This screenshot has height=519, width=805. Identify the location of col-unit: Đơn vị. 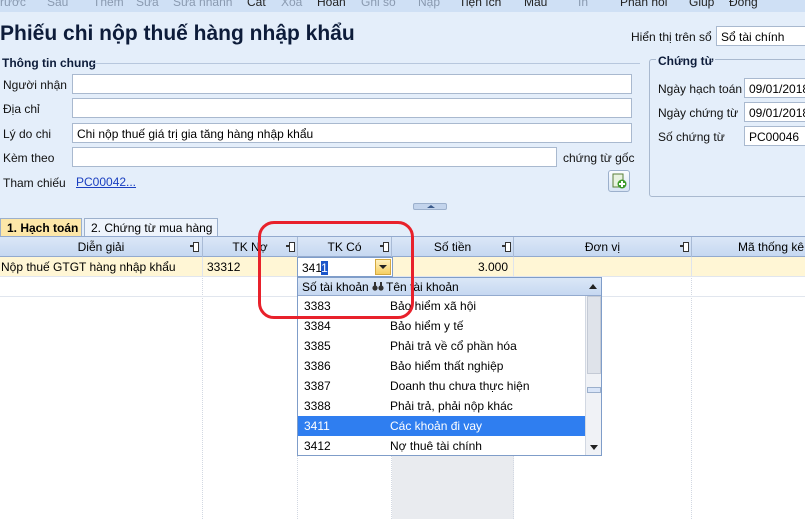
(603, 247).